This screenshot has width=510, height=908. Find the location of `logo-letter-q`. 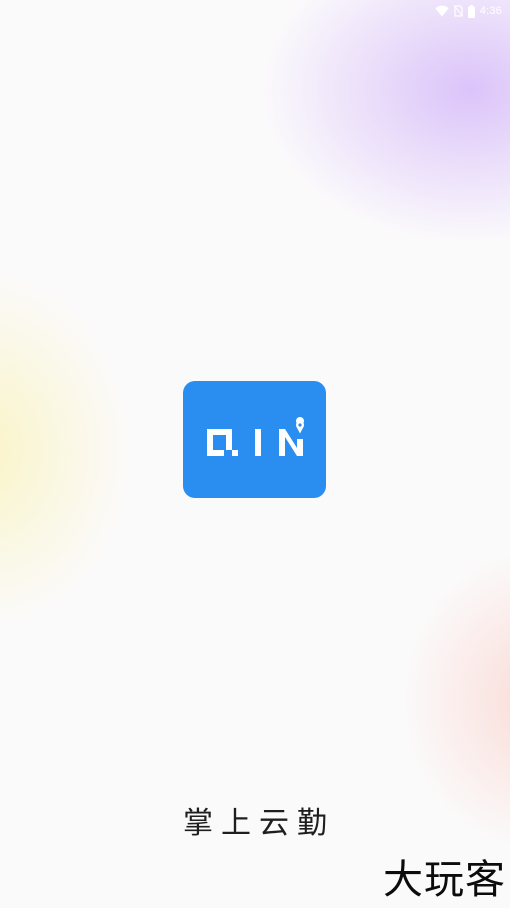

logo-letter-q is located at coordinates (222, 442).